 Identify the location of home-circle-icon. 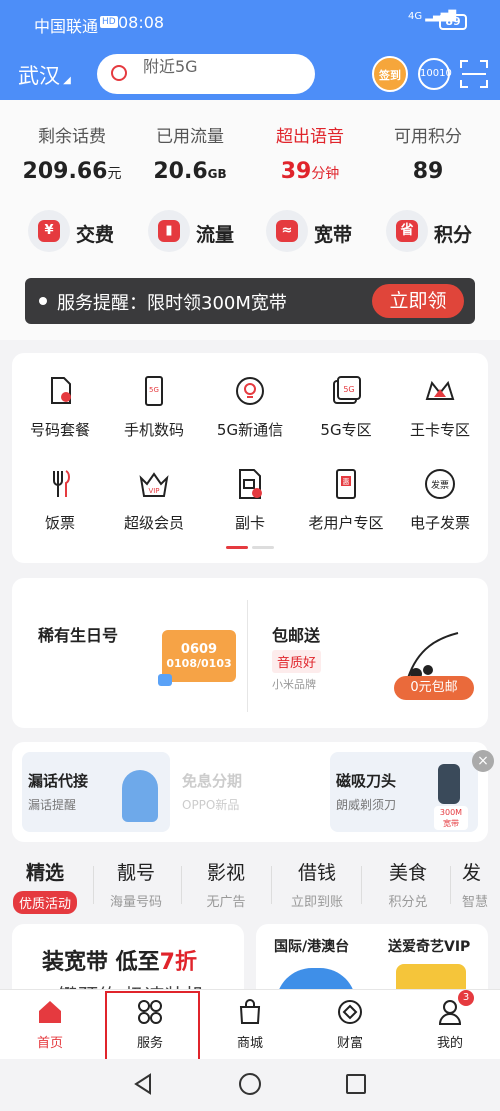
(250, 1084).